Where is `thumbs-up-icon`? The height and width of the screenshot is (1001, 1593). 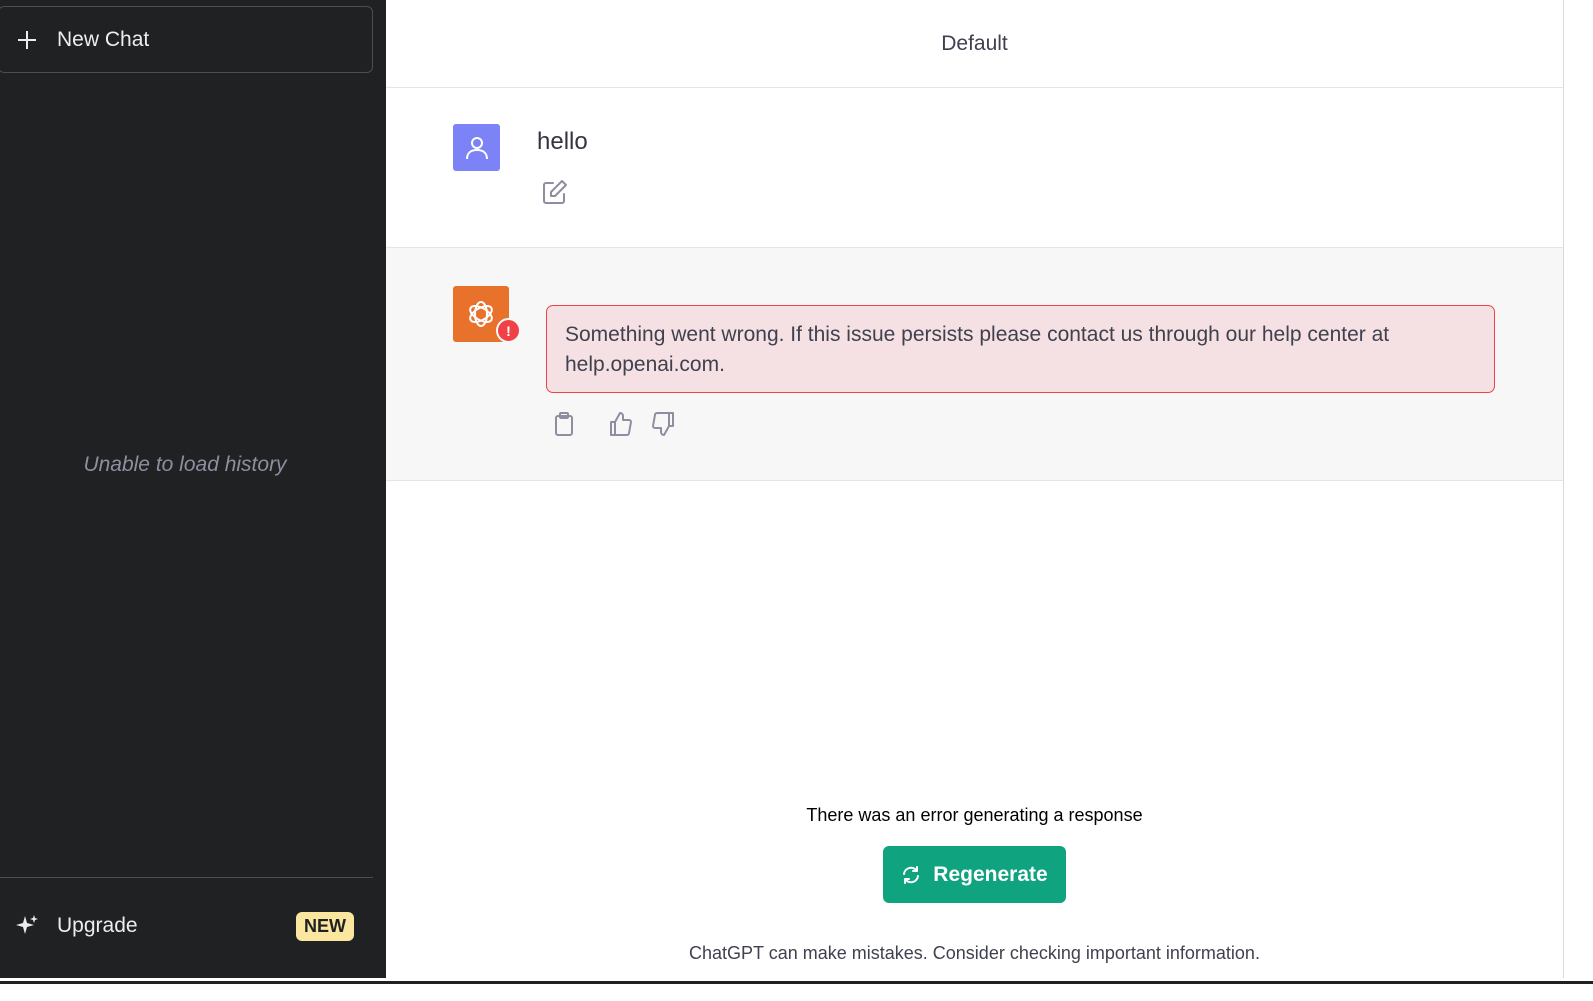
thumbs-up-icon is located at coordinates (620, 424).